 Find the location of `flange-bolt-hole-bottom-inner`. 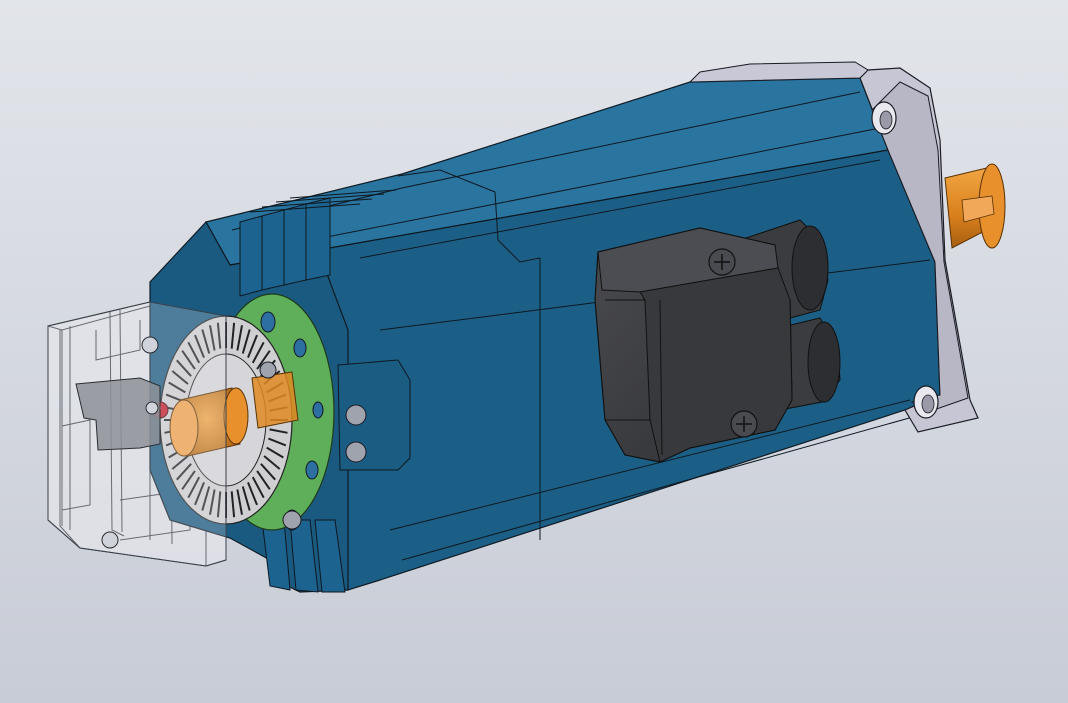

flange-bolt-hole-bottom-inner is located at coordinates (928, 404).